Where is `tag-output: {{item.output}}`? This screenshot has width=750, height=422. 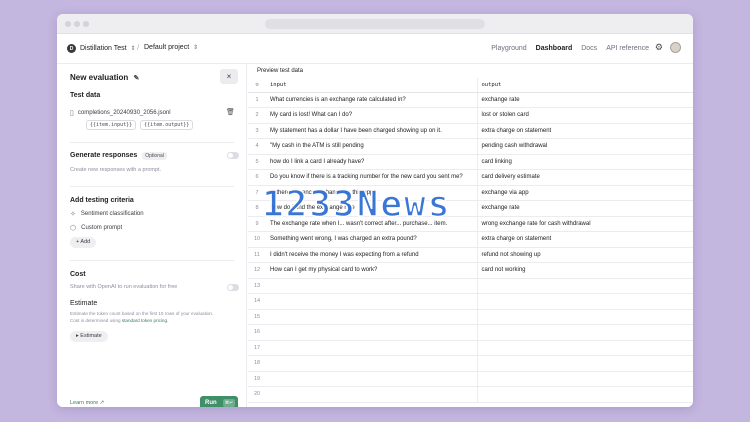
tag-output: {{item.output}} is located at coordinates (167, 125).